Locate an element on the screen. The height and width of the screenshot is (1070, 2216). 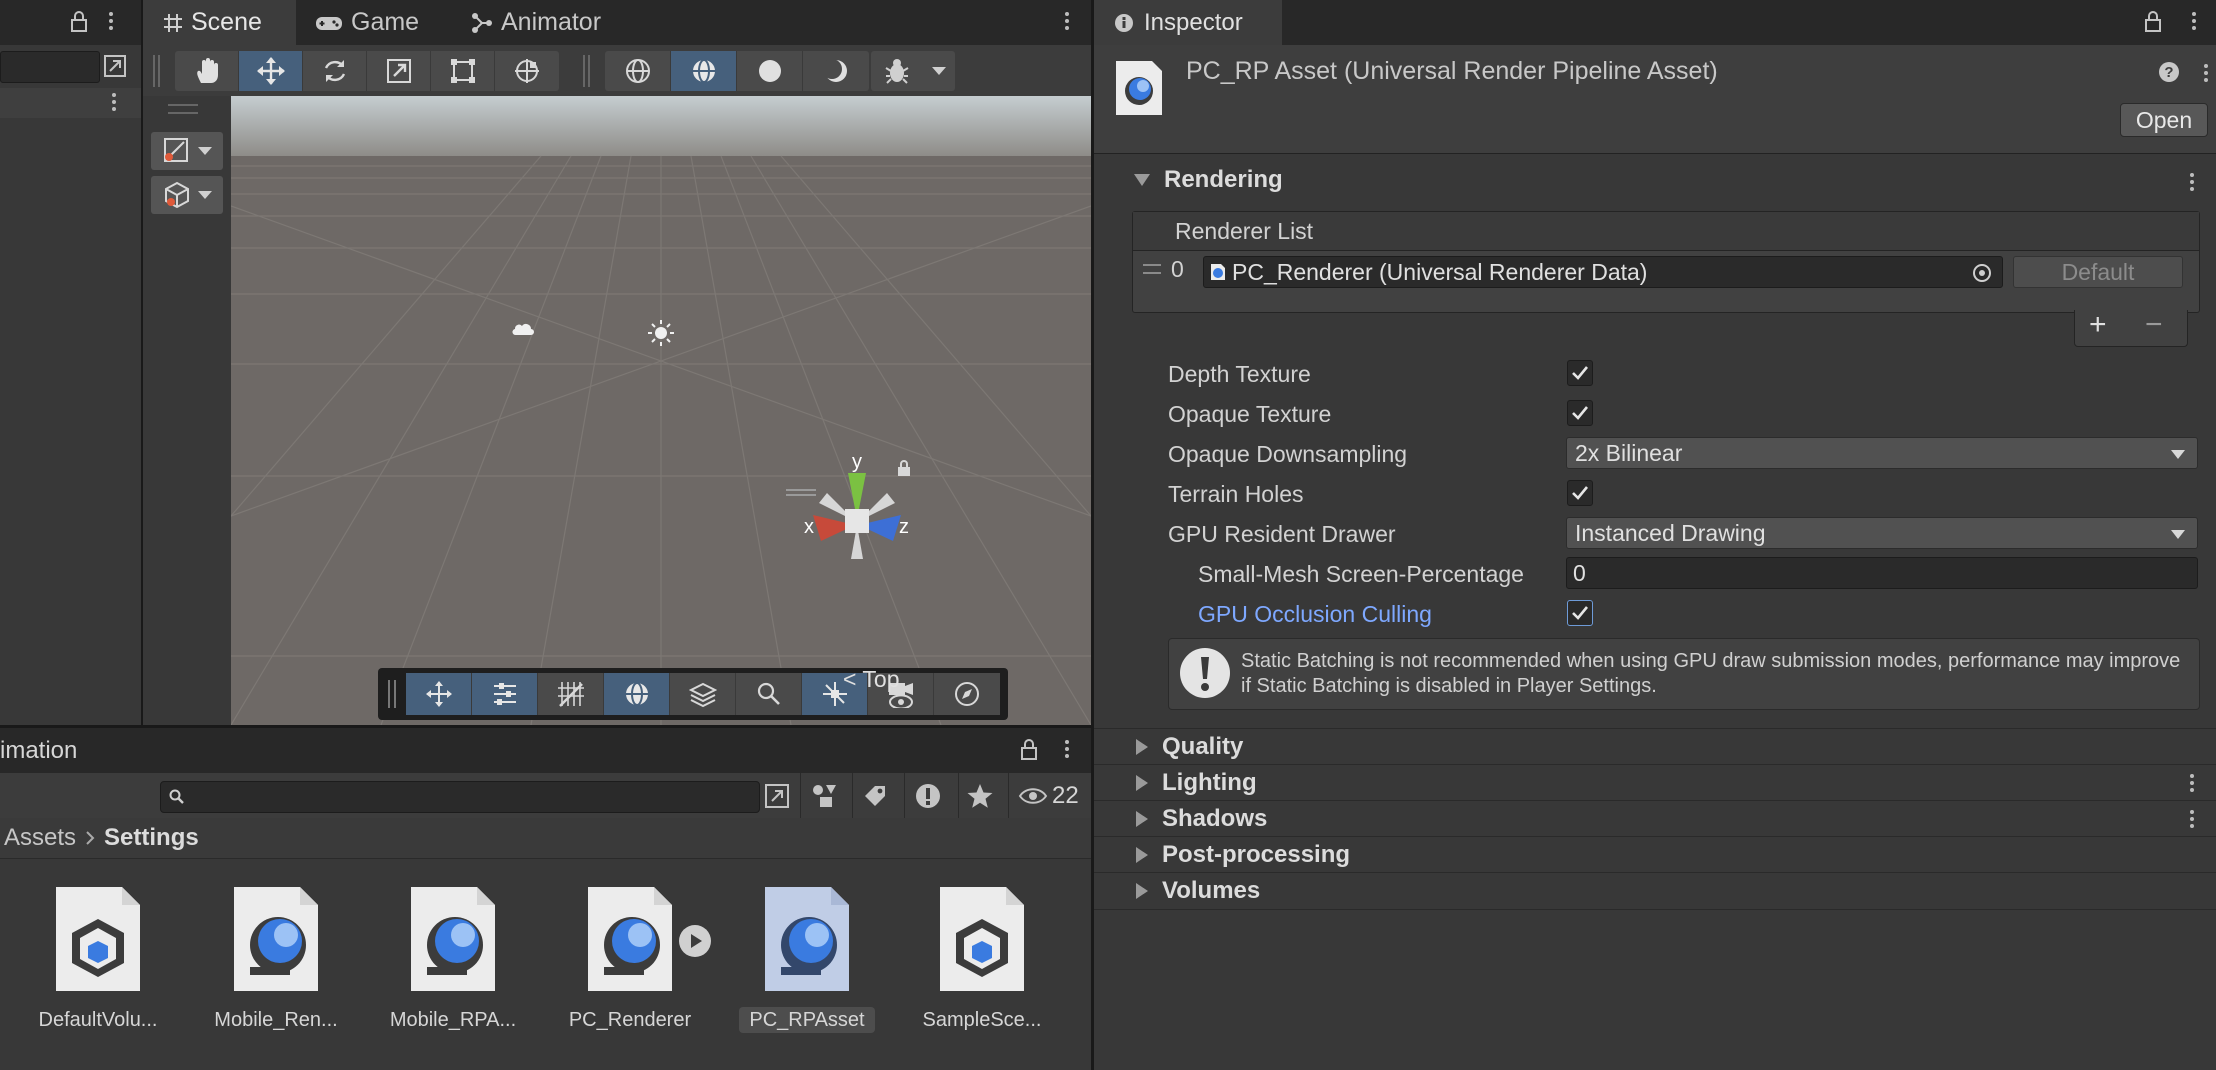
remove-item-button: − is located at coordinates (2154, 325).